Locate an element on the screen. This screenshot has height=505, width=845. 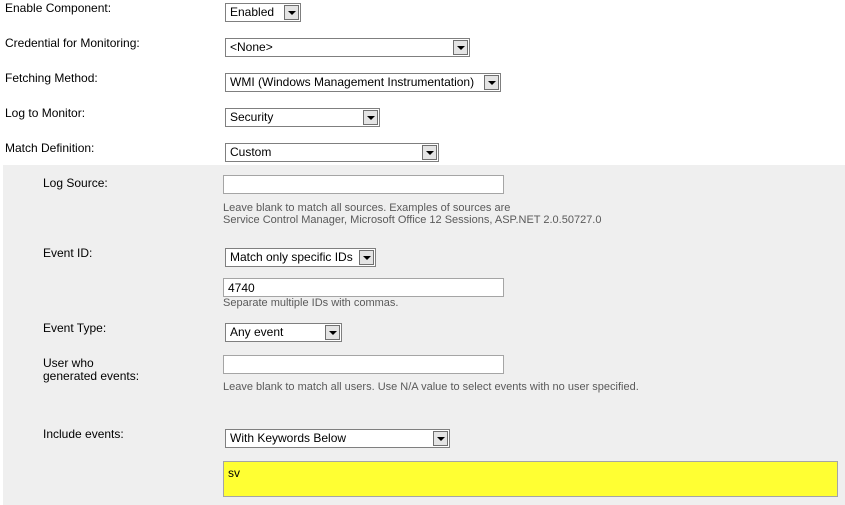
log-to-monitor-select: Security is located at coordinates (302, 117).